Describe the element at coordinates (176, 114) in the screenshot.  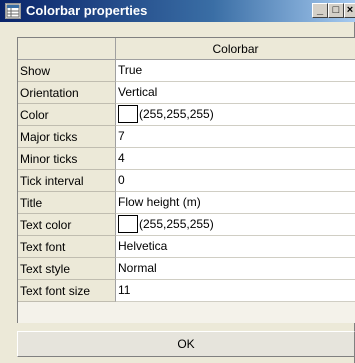
I see `color-value-text: (255,255,255)` at that location.